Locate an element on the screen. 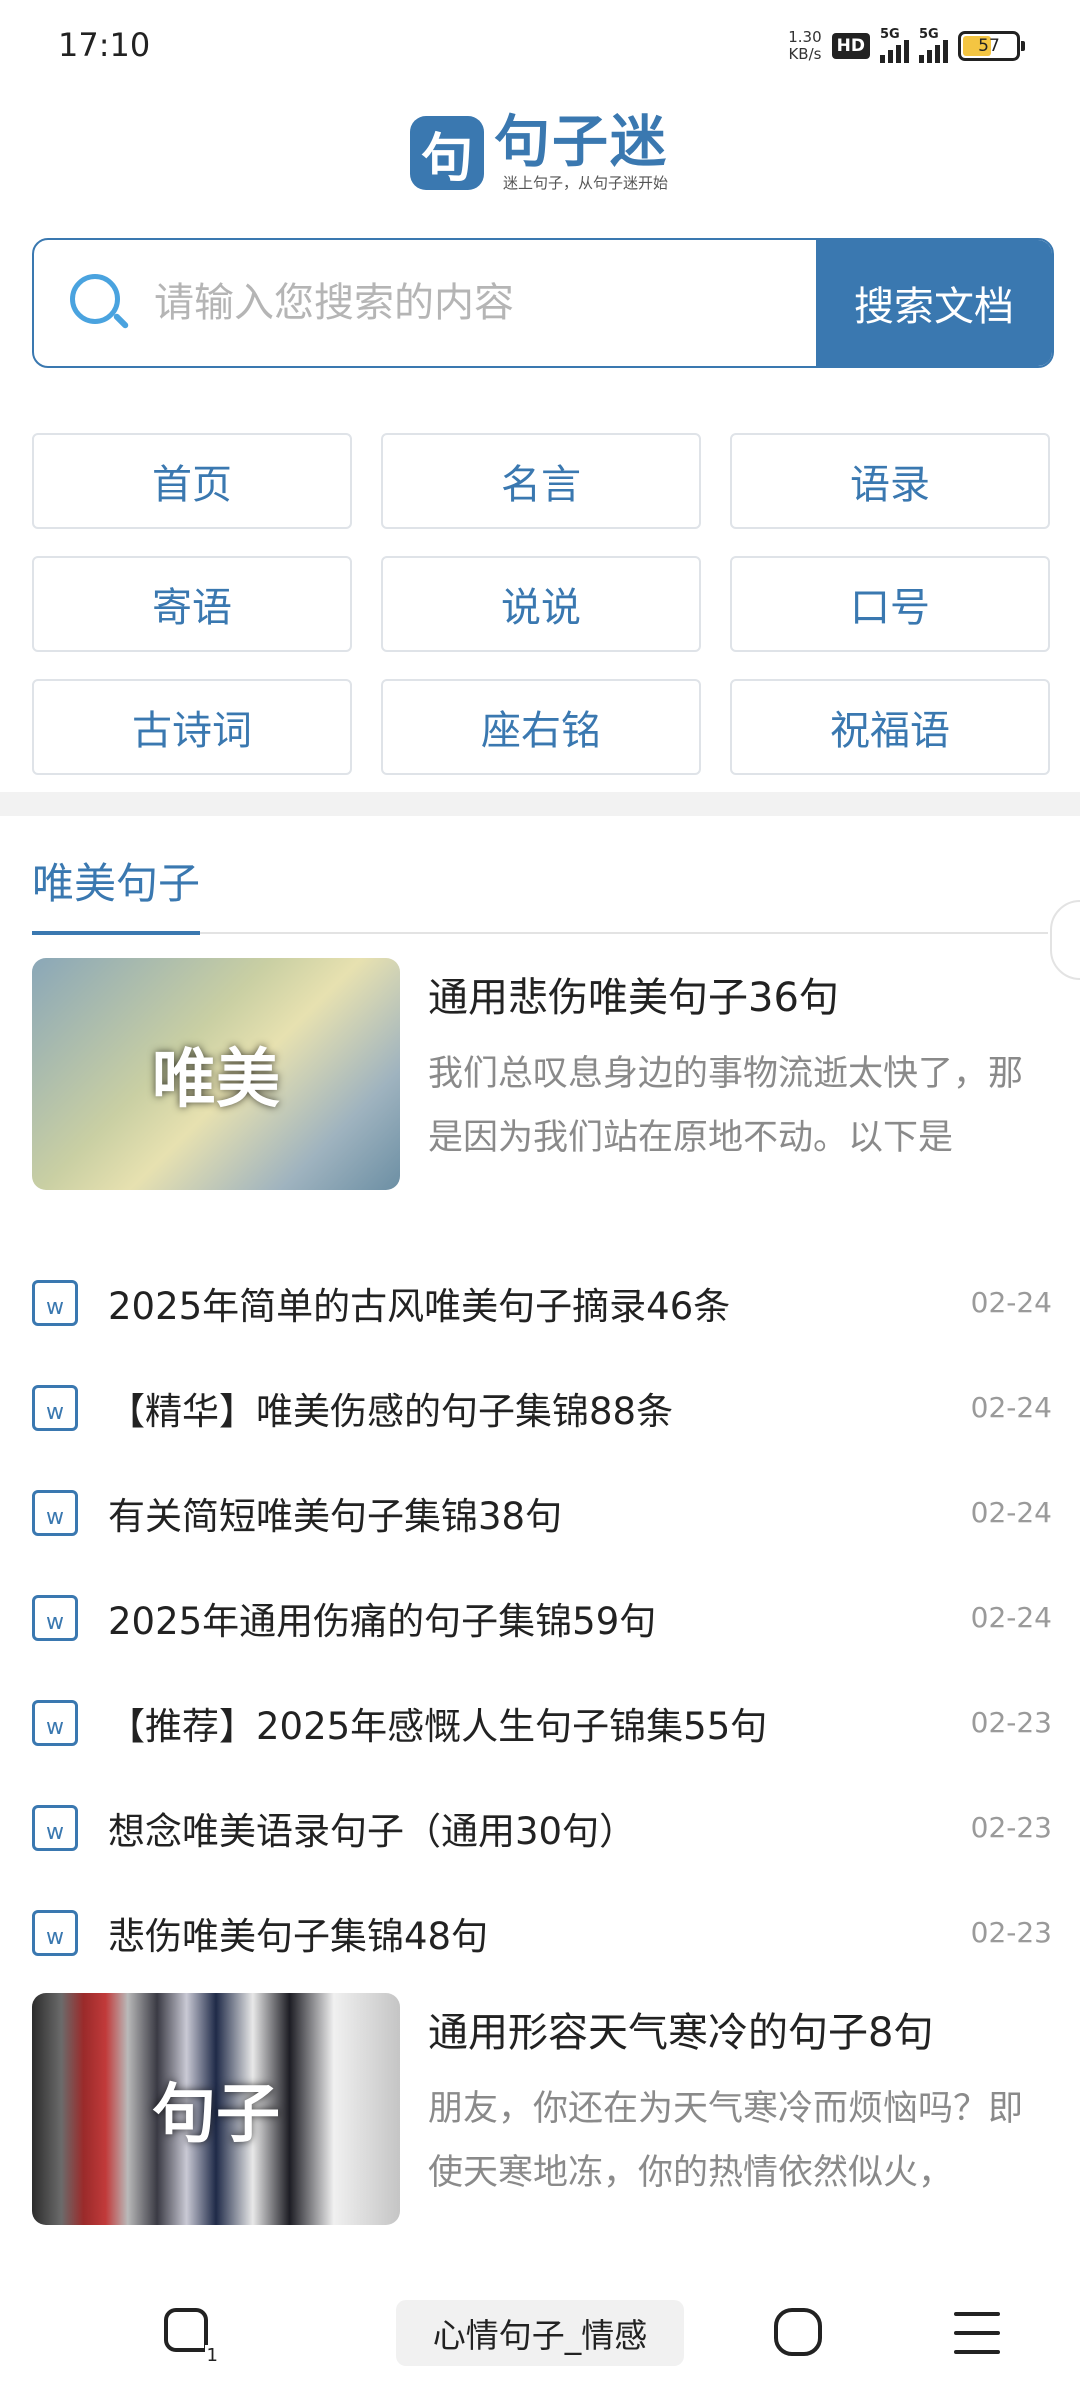  search-field is located at coordinates (425, 303).